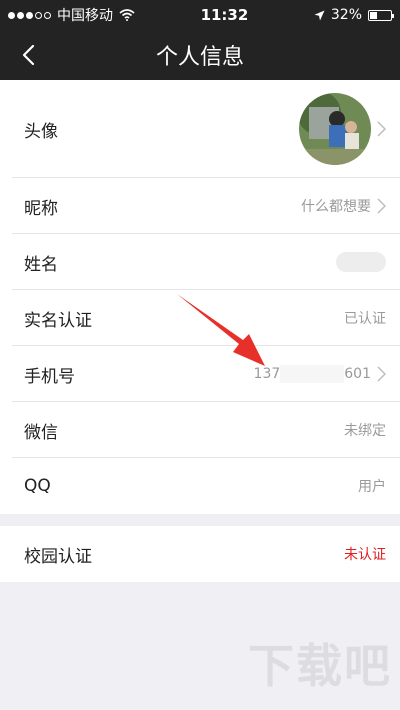 The width and height of the screenshot is (400, 710). I want to click on watermark: 下载吧, so click(320, 666).